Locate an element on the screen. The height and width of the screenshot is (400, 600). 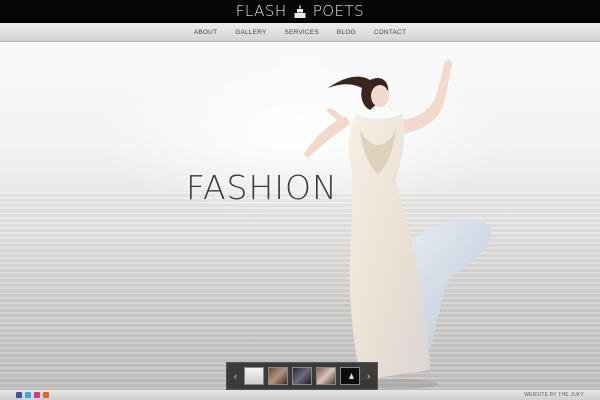
nav-gallery: Gallery is located at coordinates (250, 32).